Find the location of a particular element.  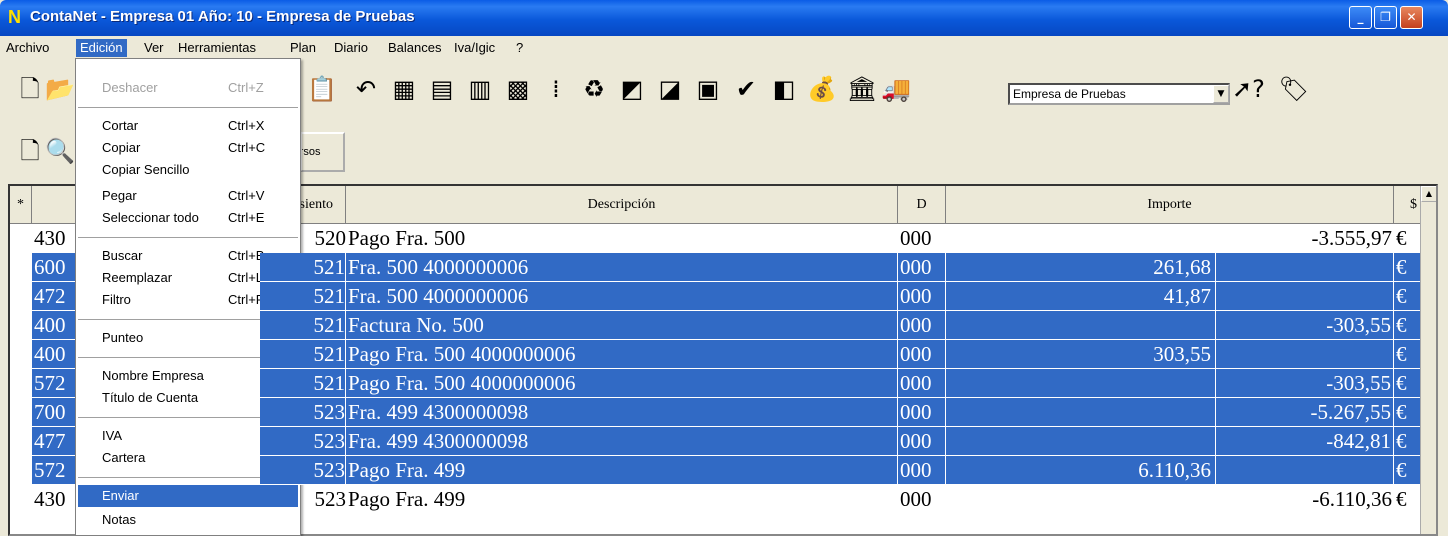

cell-asiento: 520 is located at coordinates (303, 238).